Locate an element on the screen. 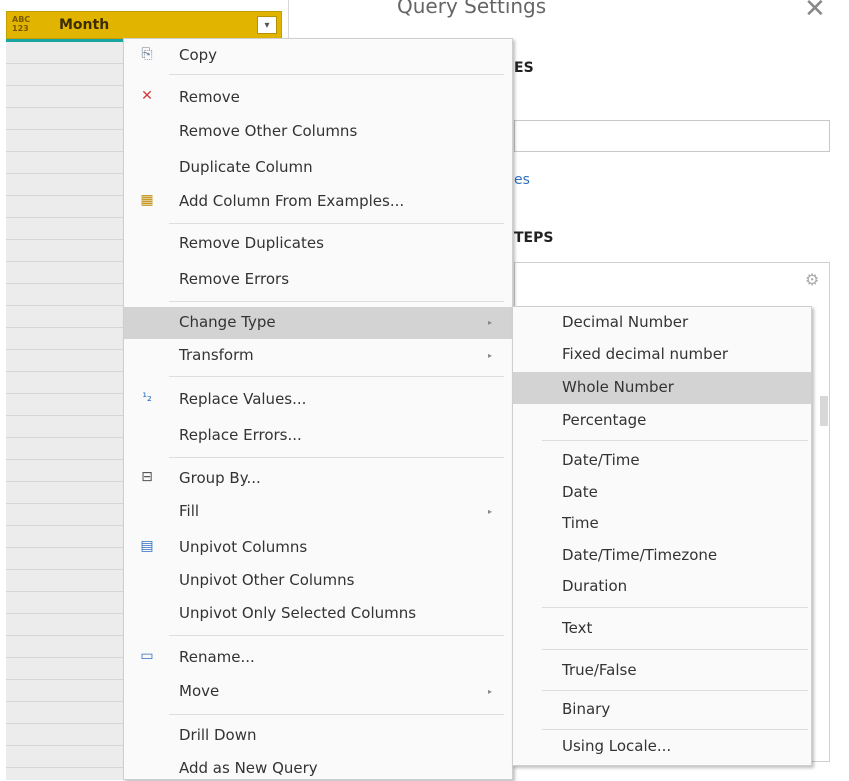 This screenshot has width=849, height=781. submenu-item-label: Whole Number is located at coordinates (618, 387).